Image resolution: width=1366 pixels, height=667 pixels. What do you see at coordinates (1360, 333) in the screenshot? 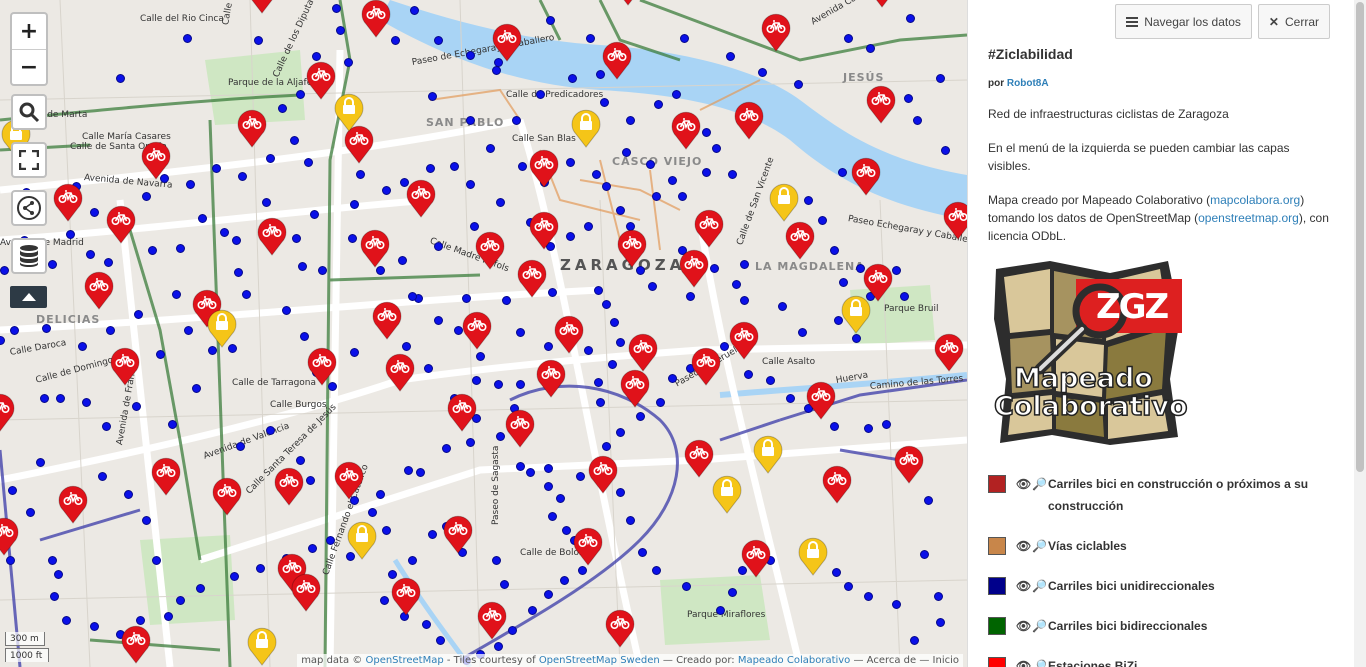
I see `panel-scrollbar` at bounding box center [1360, 333].